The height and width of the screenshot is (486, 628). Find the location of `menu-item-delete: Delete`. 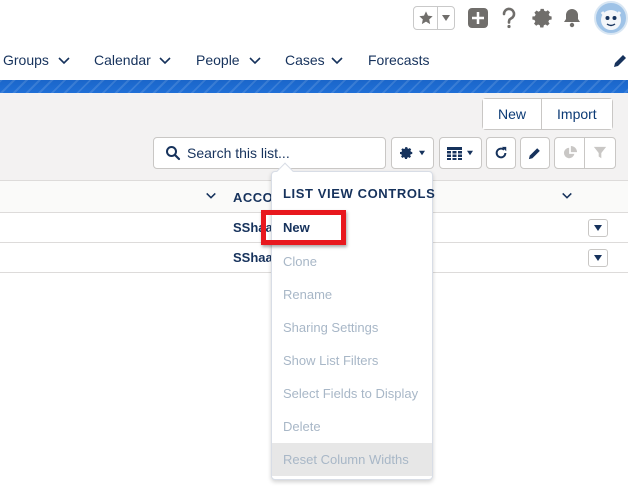

menu-item-delete: Delete is located at coordinates (302, 426).